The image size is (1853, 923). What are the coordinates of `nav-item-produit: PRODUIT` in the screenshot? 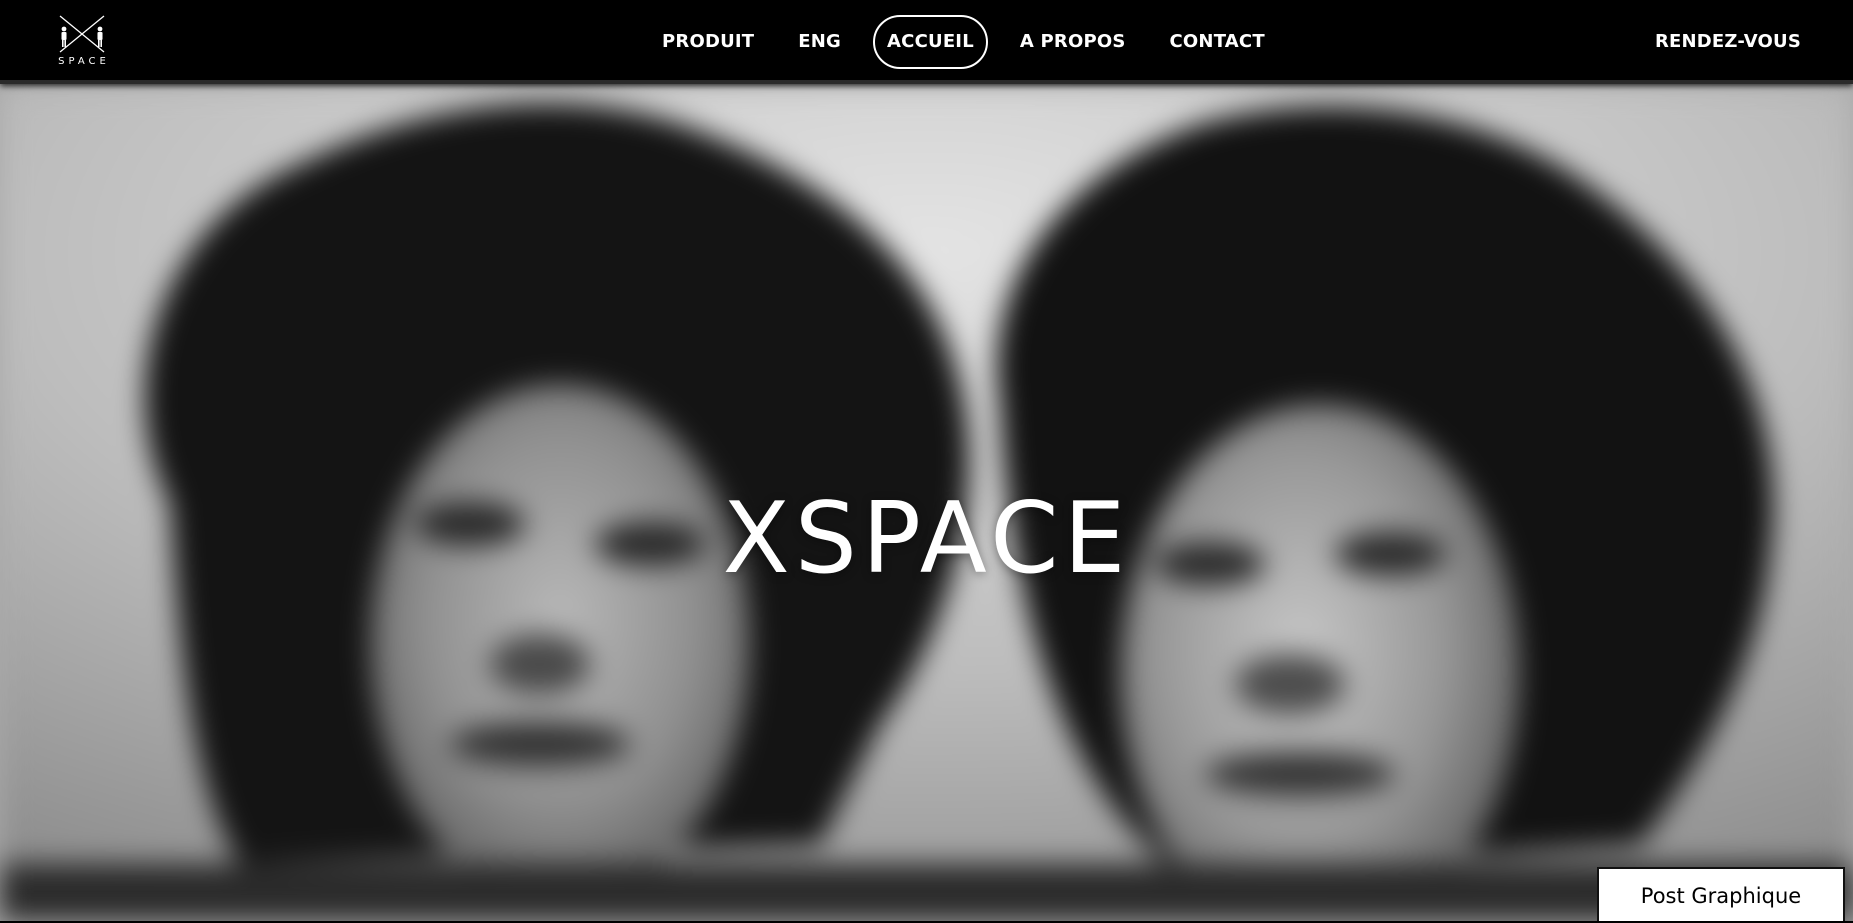 It's located at (708, 42).